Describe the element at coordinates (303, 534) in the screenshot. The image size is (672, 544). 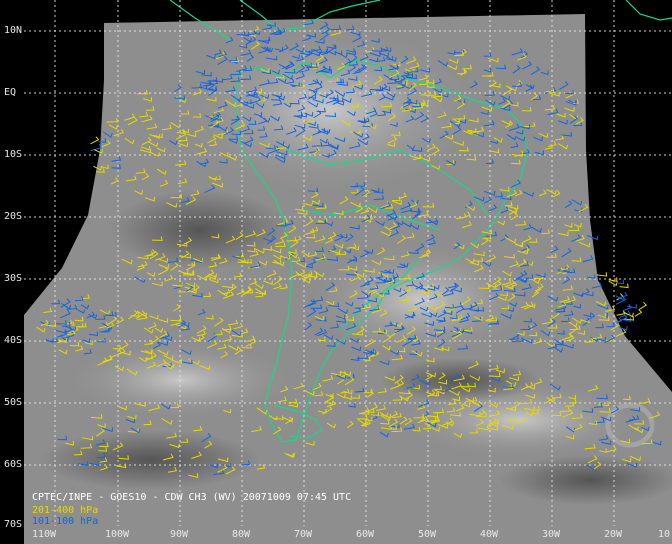
I see `lon-label-70w: 70W` at that location.